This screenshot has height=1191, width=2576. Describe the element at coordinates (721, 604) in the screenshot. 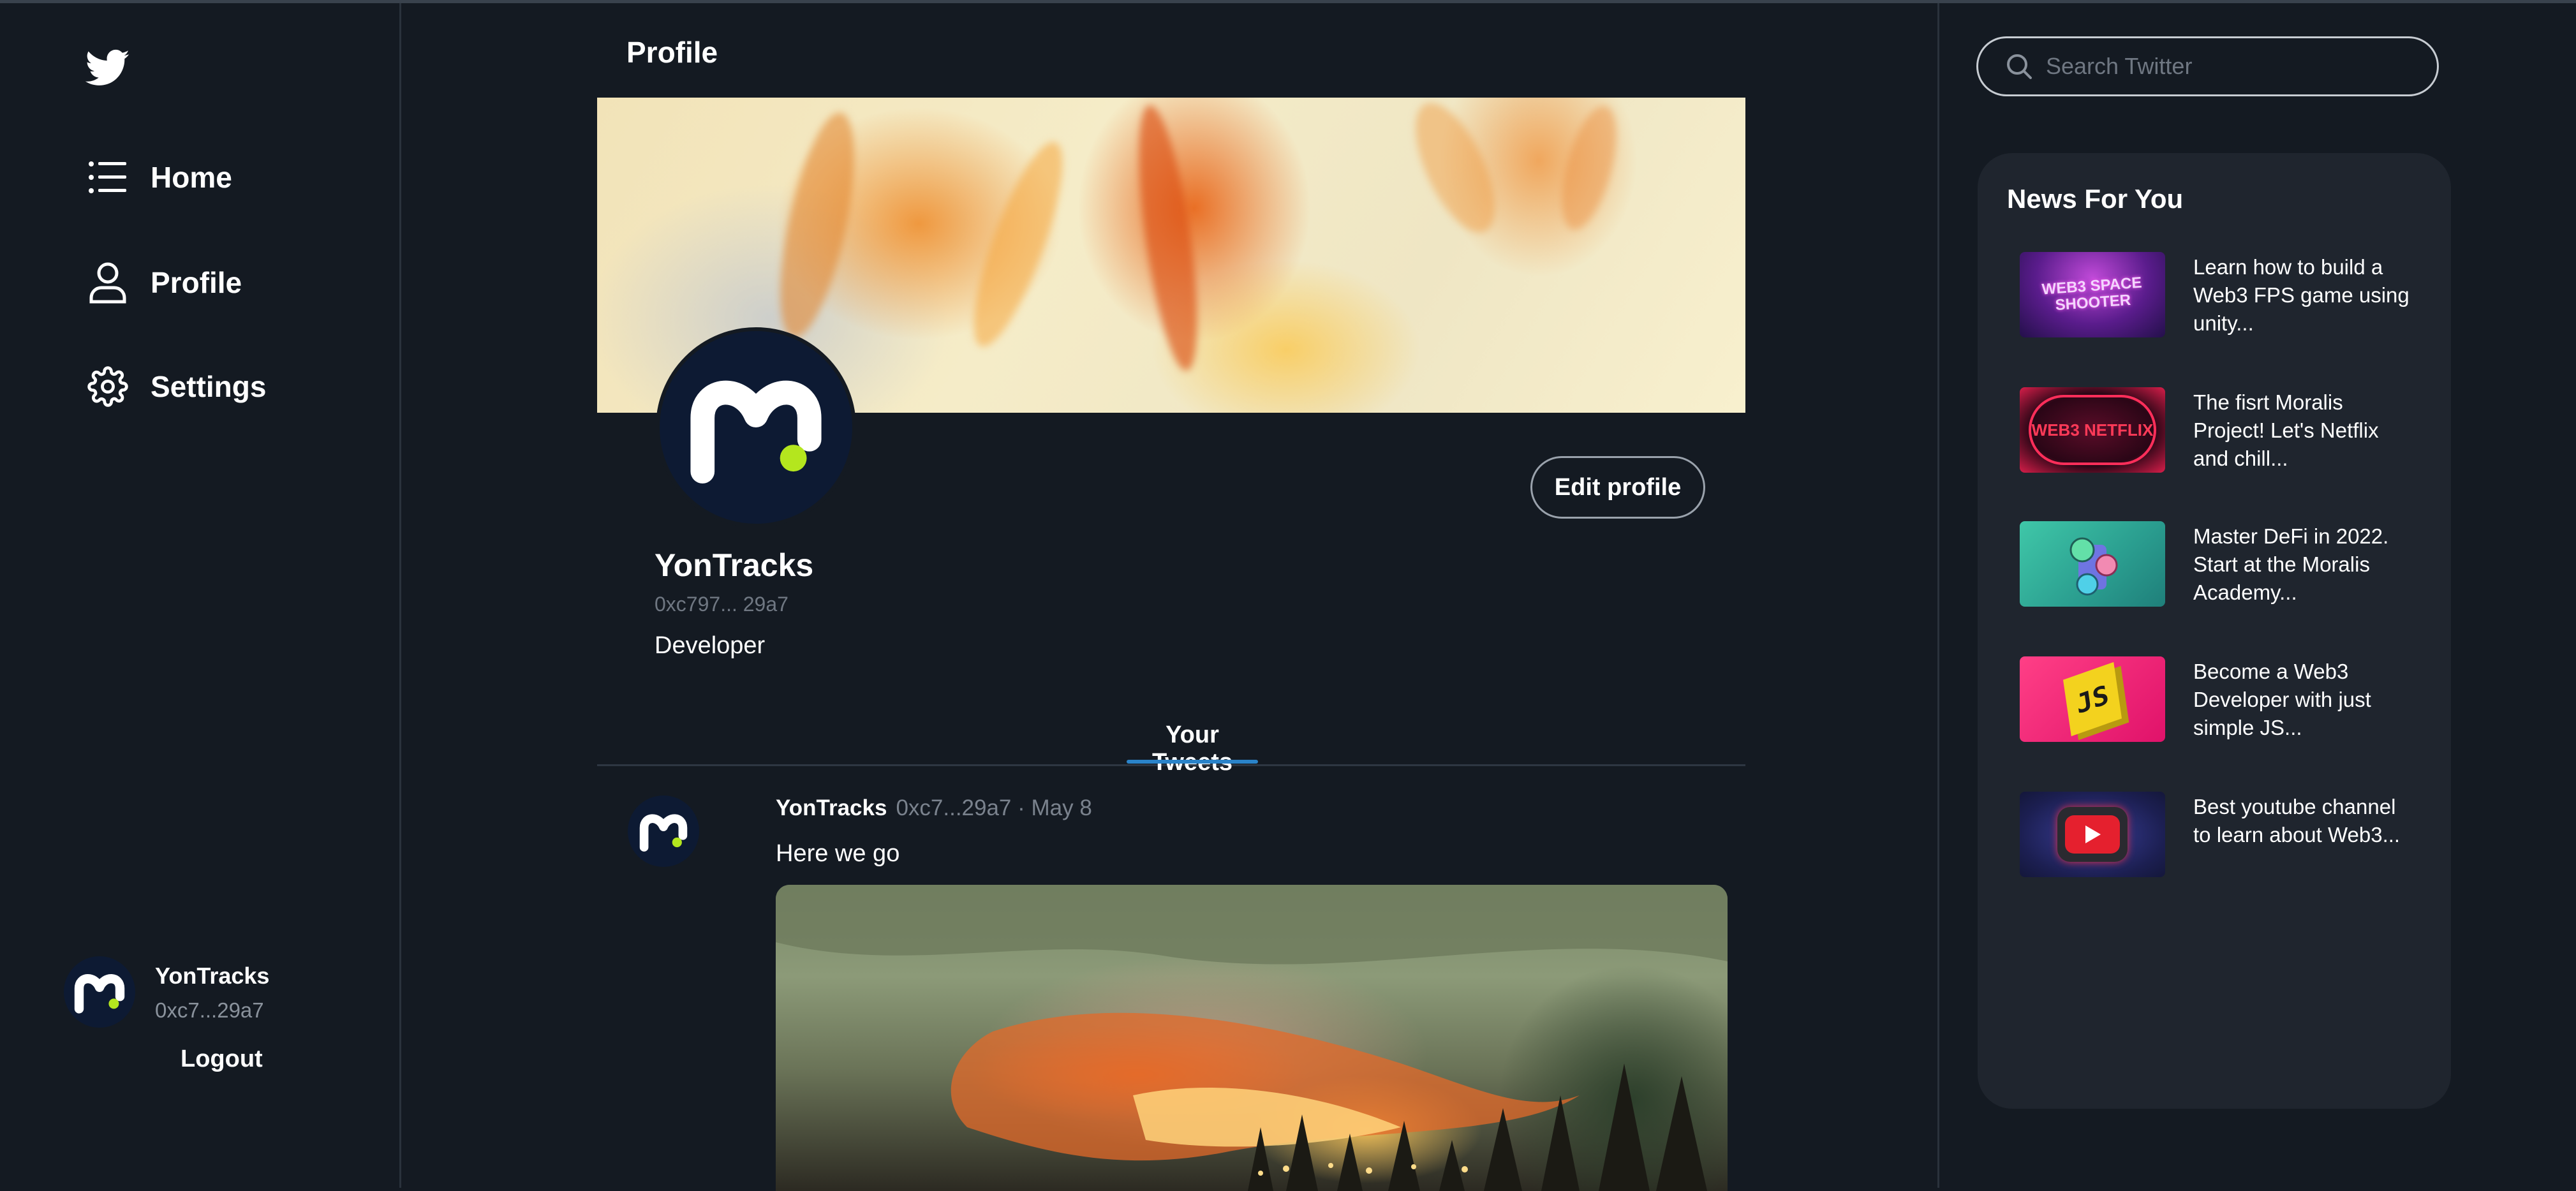

I see `profile-address: 0xc797... 29a7` at that location.